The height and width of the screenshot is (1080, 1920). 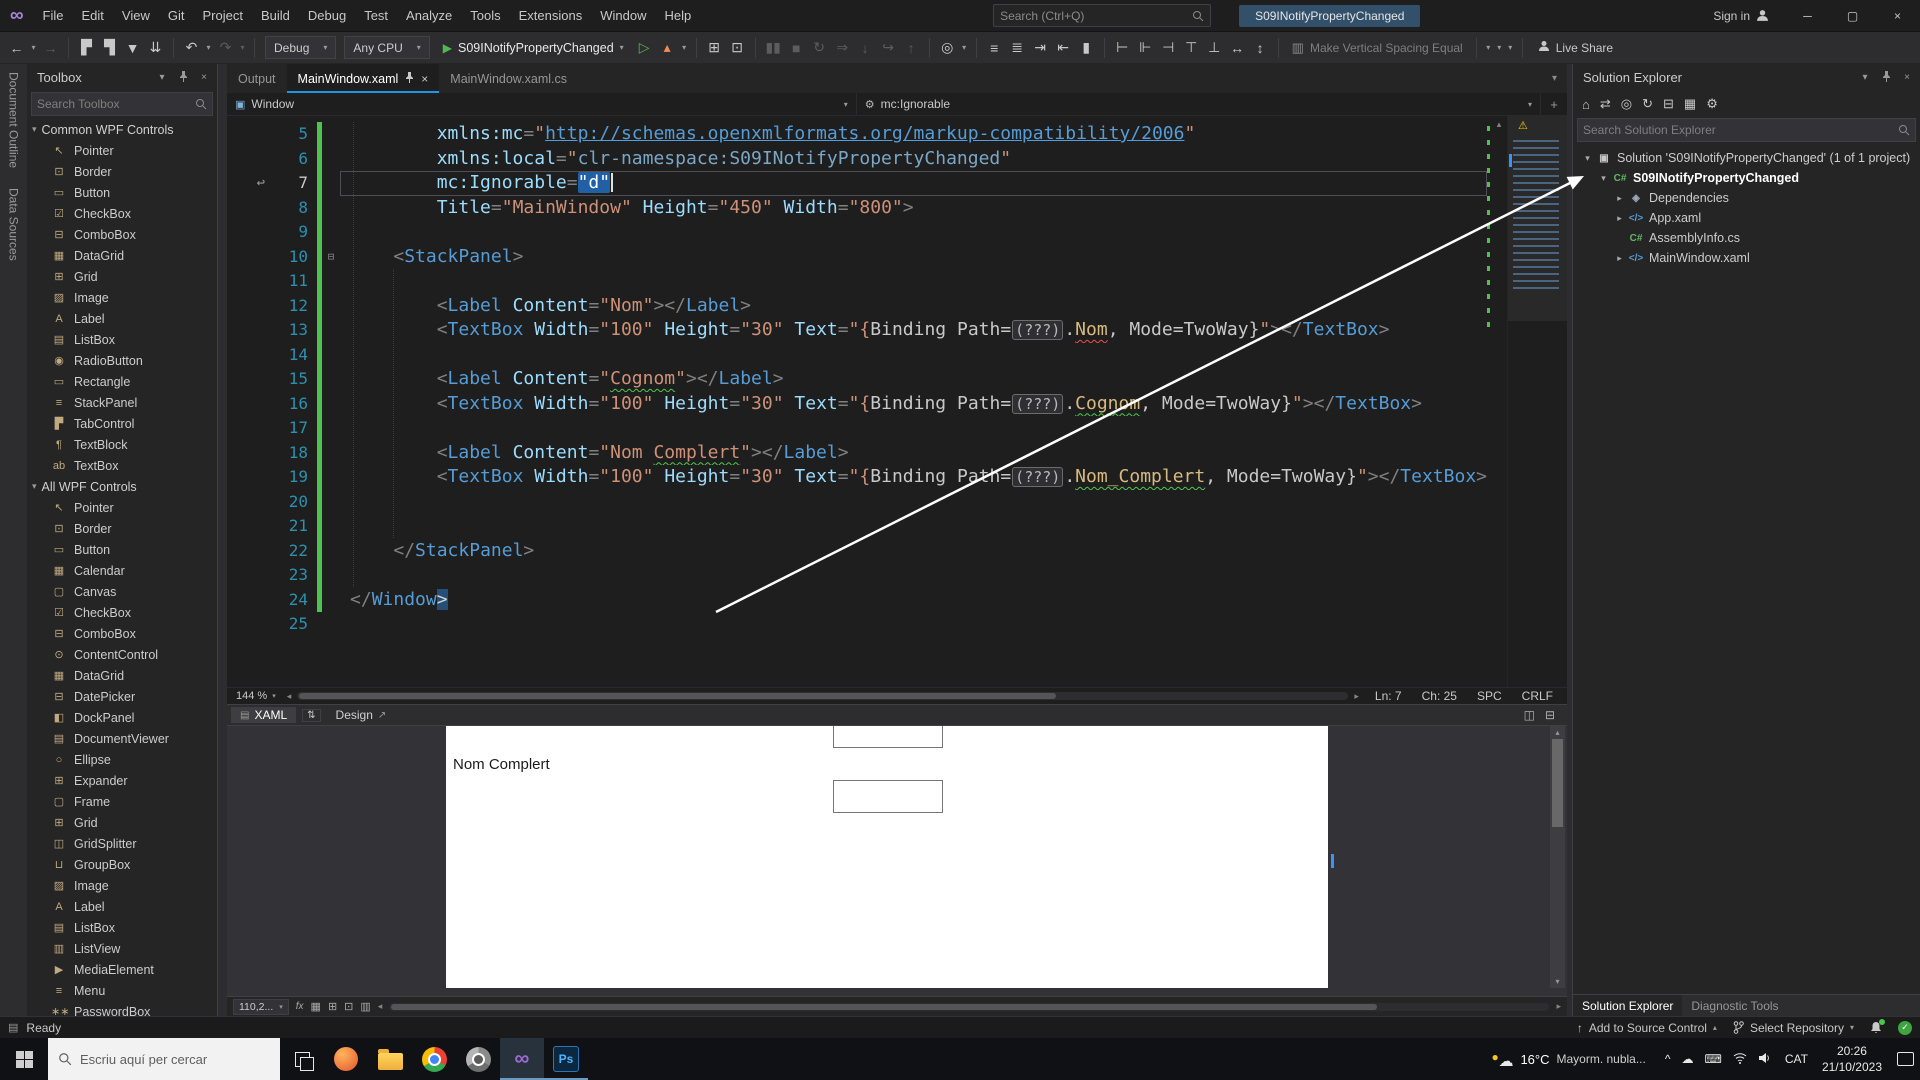 I want to click on code-line-9: 9, so click(x=857, y=232).